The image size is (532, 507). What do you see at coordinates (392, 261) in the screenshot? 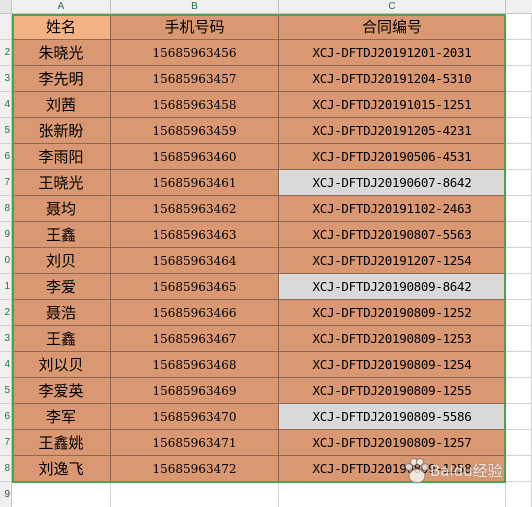
I see `cell-contract: XCJ-DFTDJ20191207-1254` at bounding box center [392, 261].